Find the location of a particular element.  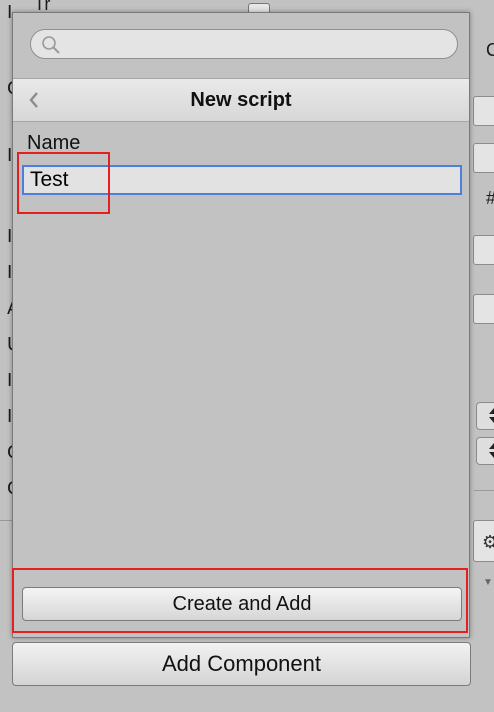

page-title: New script is located at coordinates (241, 100).